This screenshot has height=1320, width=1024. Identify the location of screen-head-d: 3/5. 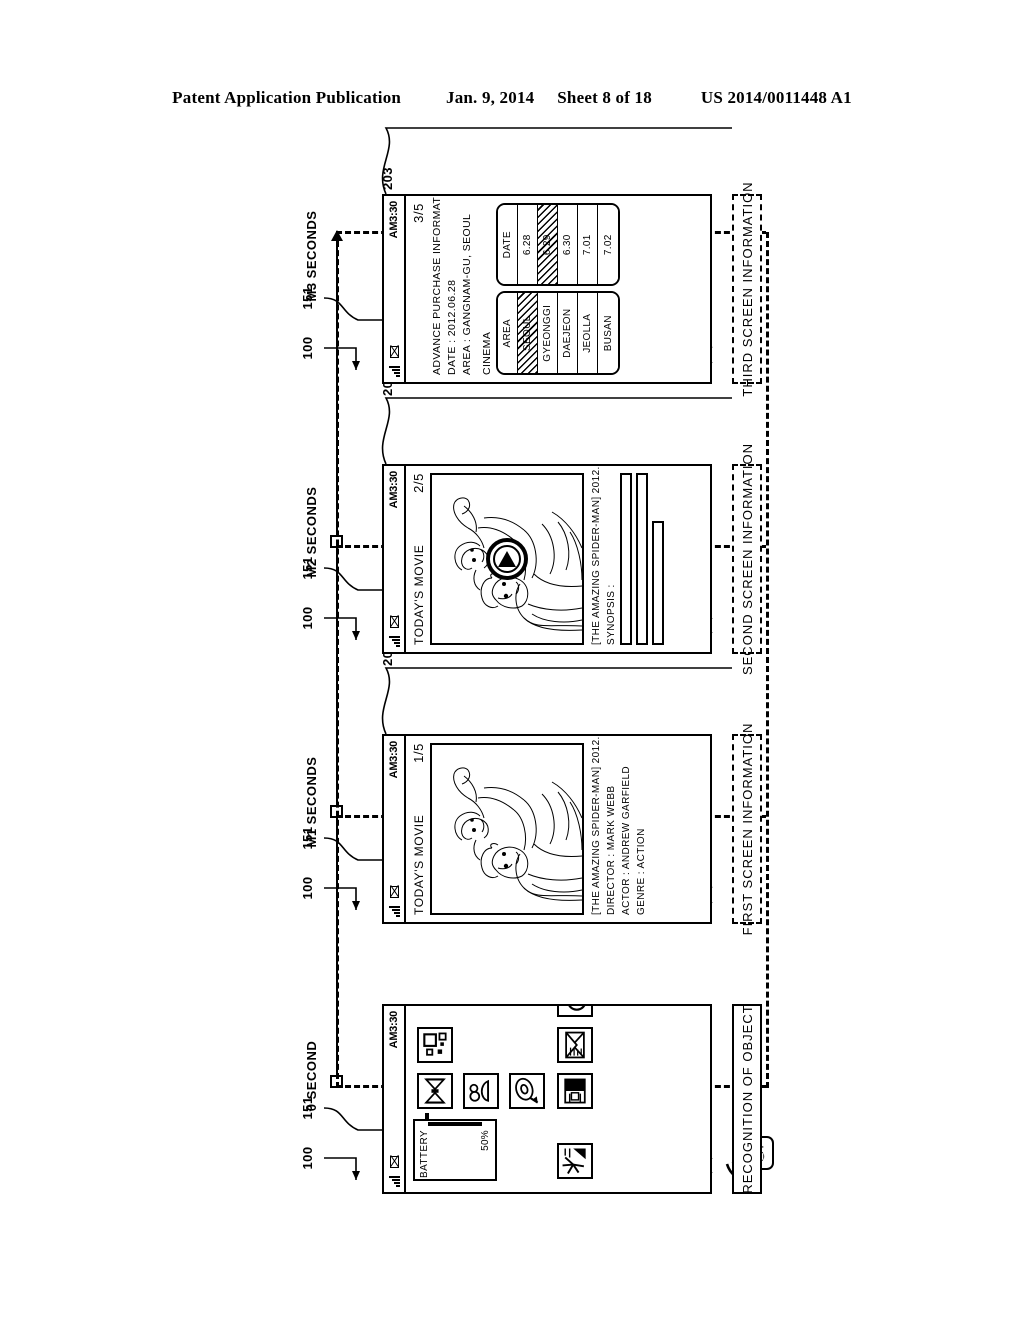
(418, 289).